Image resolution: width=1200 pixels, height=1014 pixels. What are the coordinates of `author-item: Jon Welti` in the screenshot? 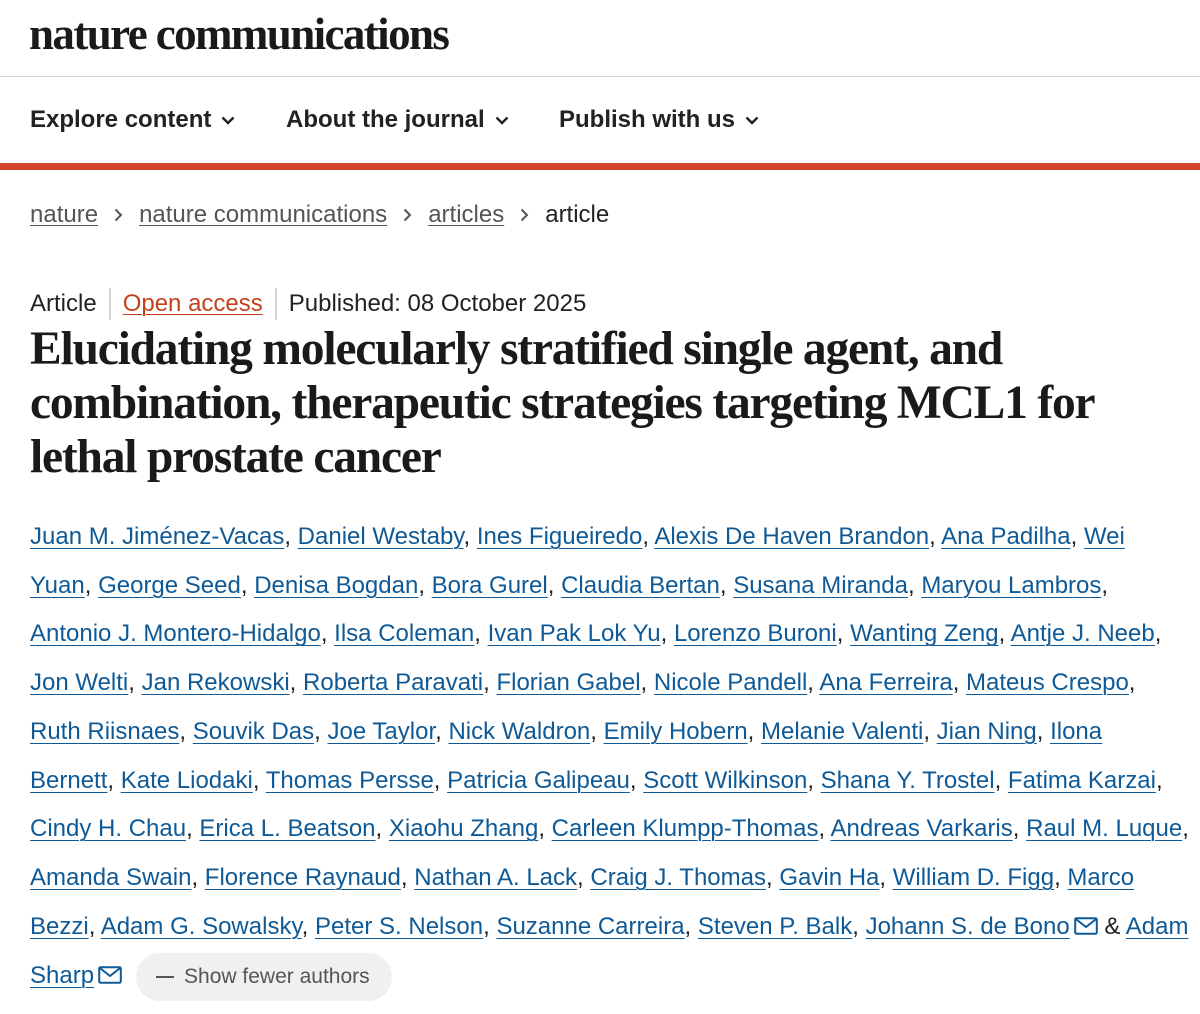 It's located at (79, 682).